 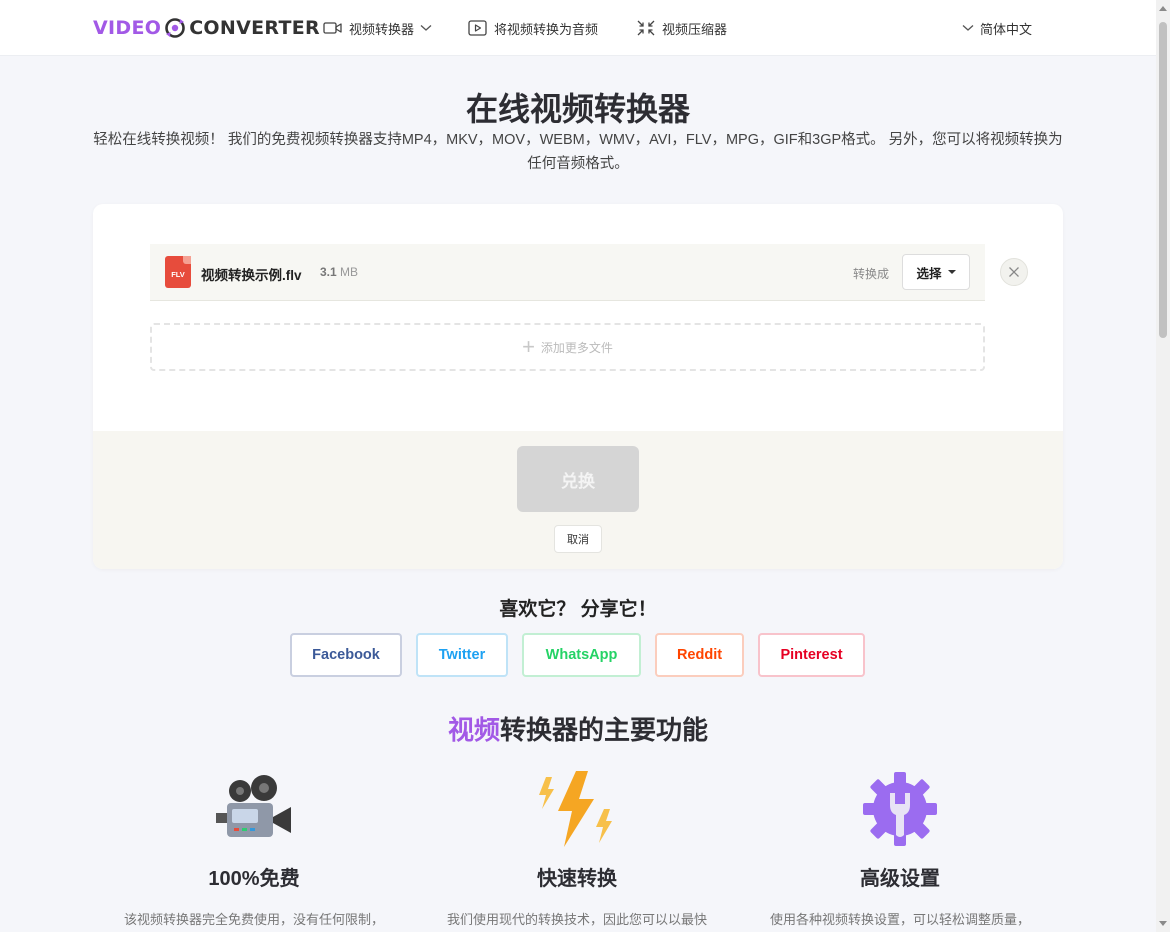 What do you see at coordinates (951, 272) in the screenshot?
I see `caret-down-icon` at bounding box center [951, 272].